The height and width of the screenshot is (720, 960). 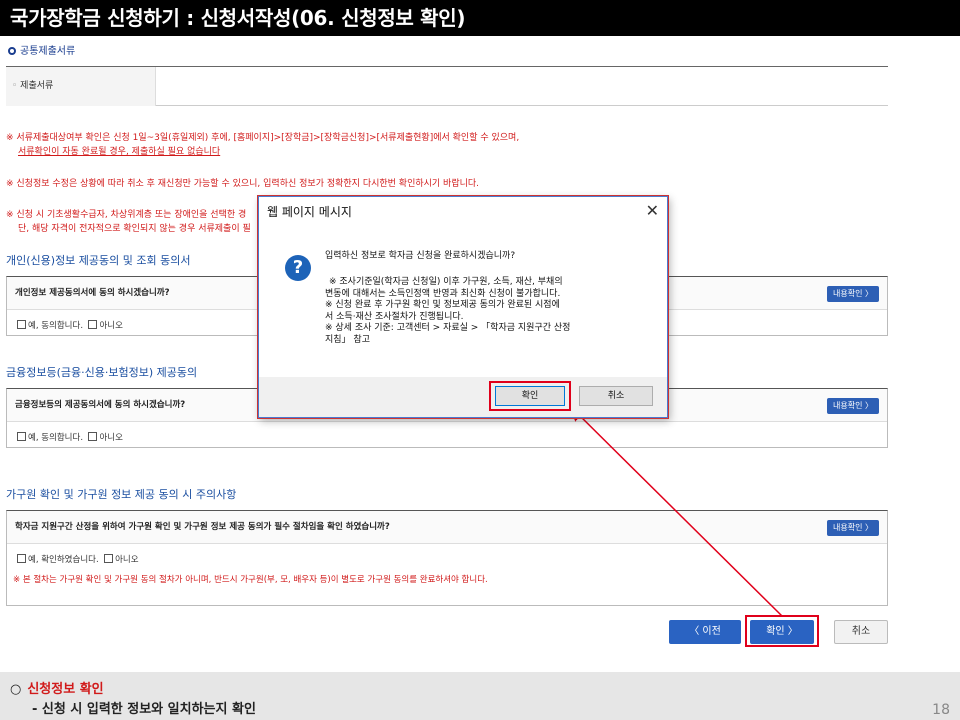 What do you see at coordinates (463, 397) in the screenshot?
I see `dialog-footer: 확인 취소` at bounding box center [463, 397].